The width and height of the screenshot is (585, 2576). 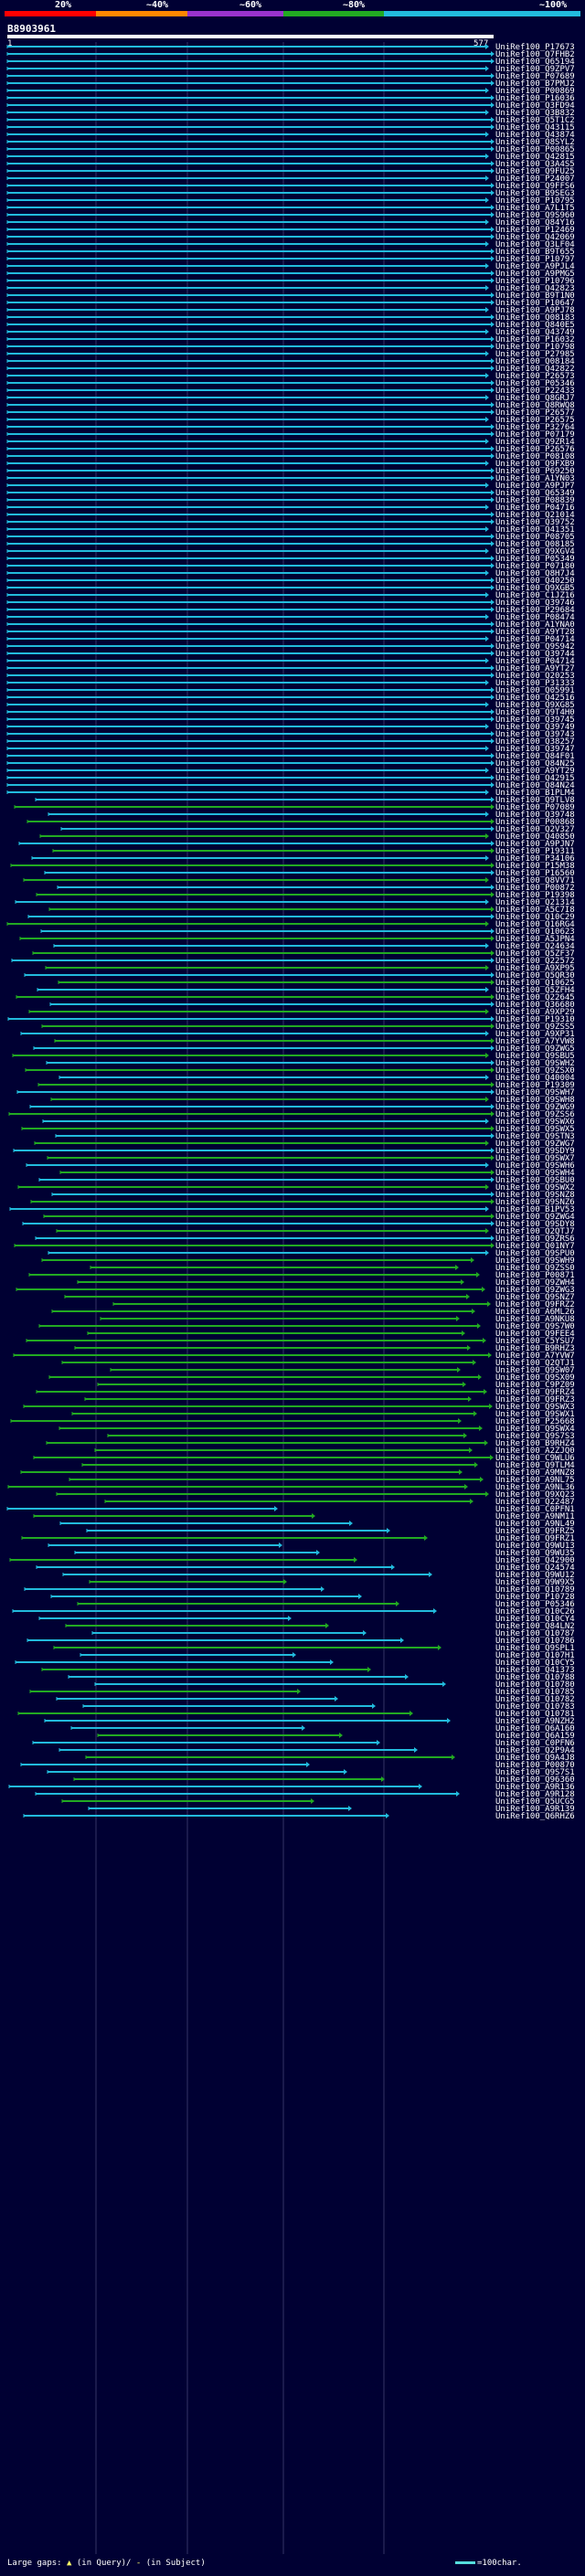 I want to click on hit-label: UniRef100_Q6RHZ6, so click(x=535, y=1816).